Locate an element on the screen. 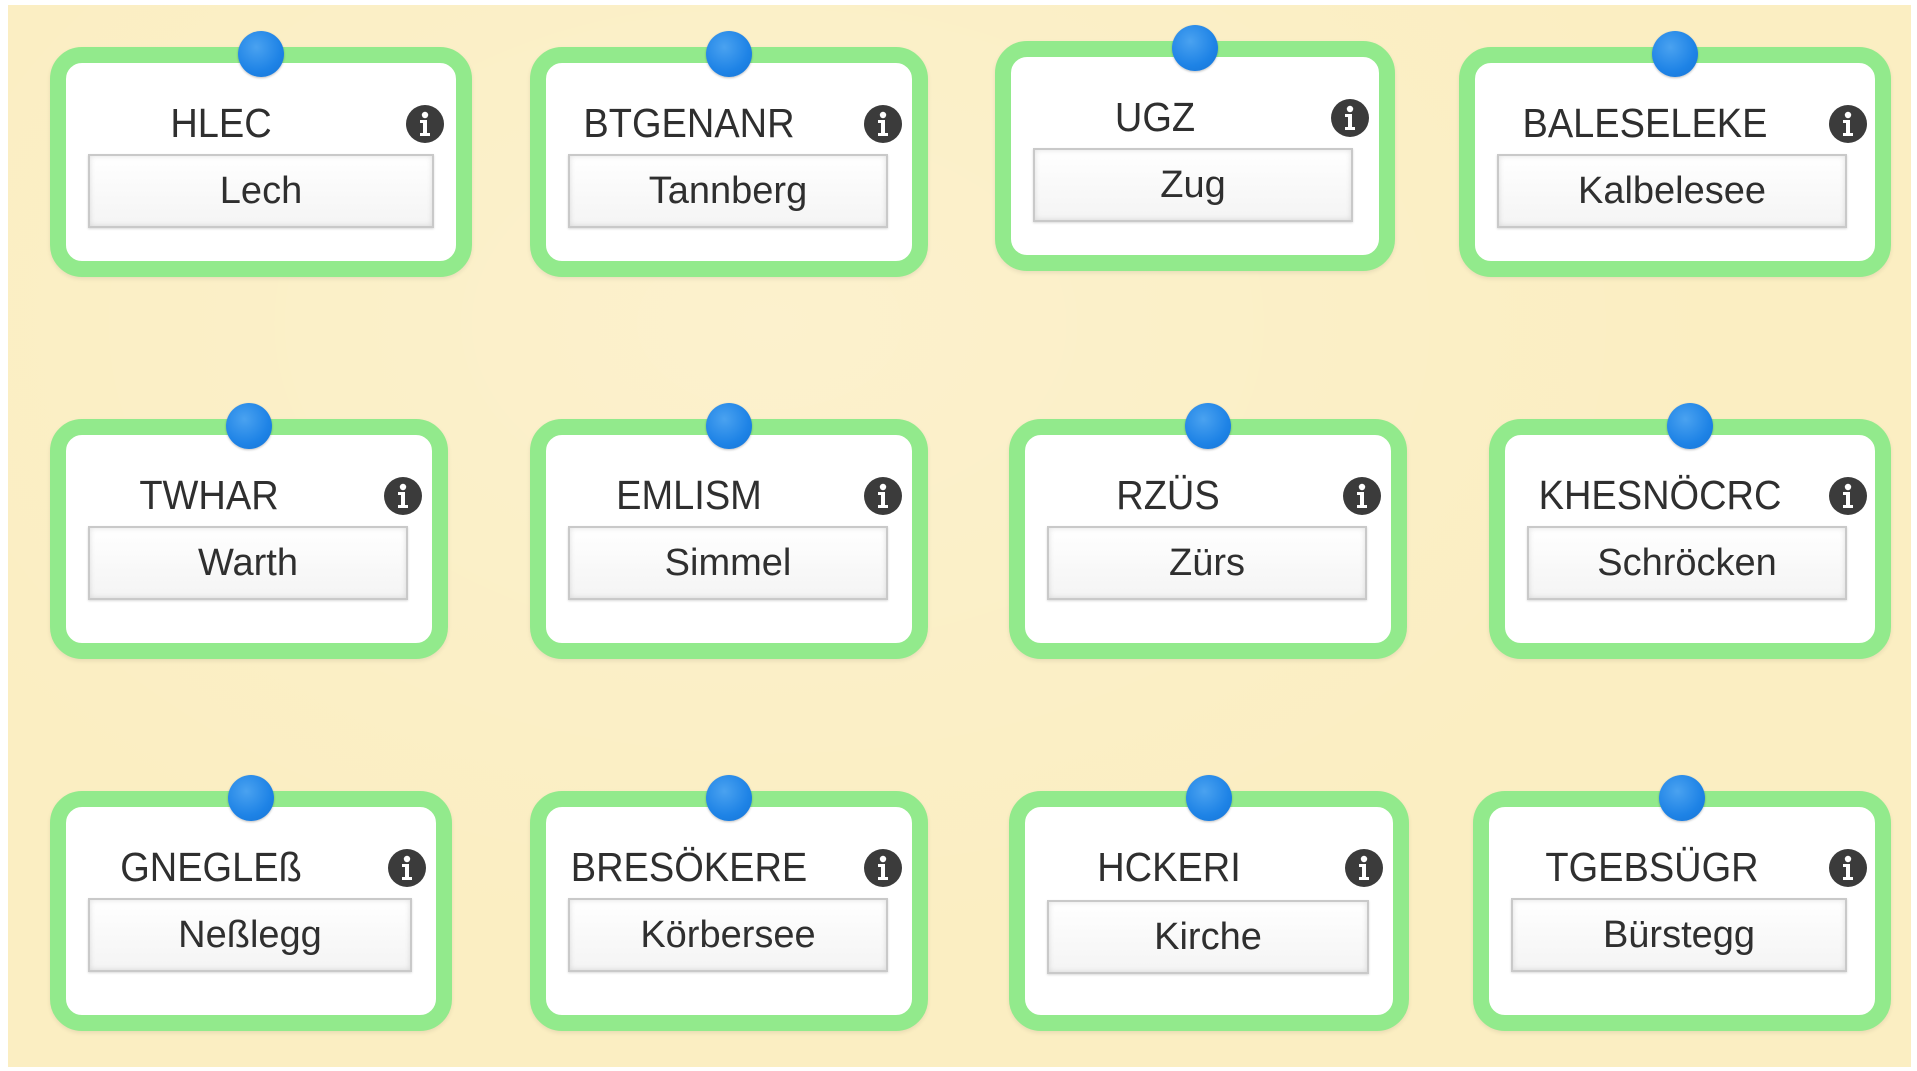  scrambled-word: HLEC is located at coordinates (221, 124).